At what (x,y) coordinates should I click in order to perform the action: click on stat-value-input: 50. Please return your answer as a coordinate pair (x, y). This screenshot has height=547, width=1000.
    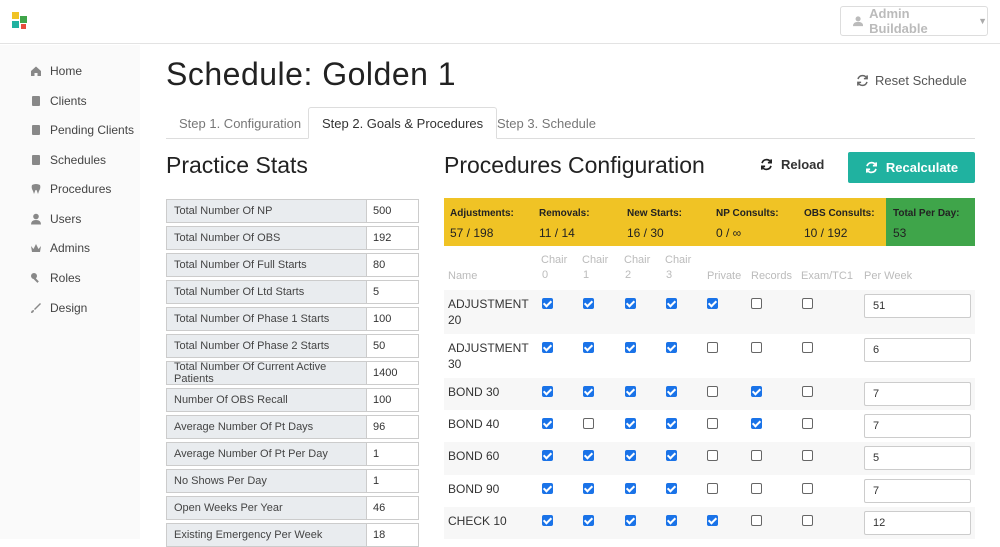
    Looking at the image, I should click on (393, 346).